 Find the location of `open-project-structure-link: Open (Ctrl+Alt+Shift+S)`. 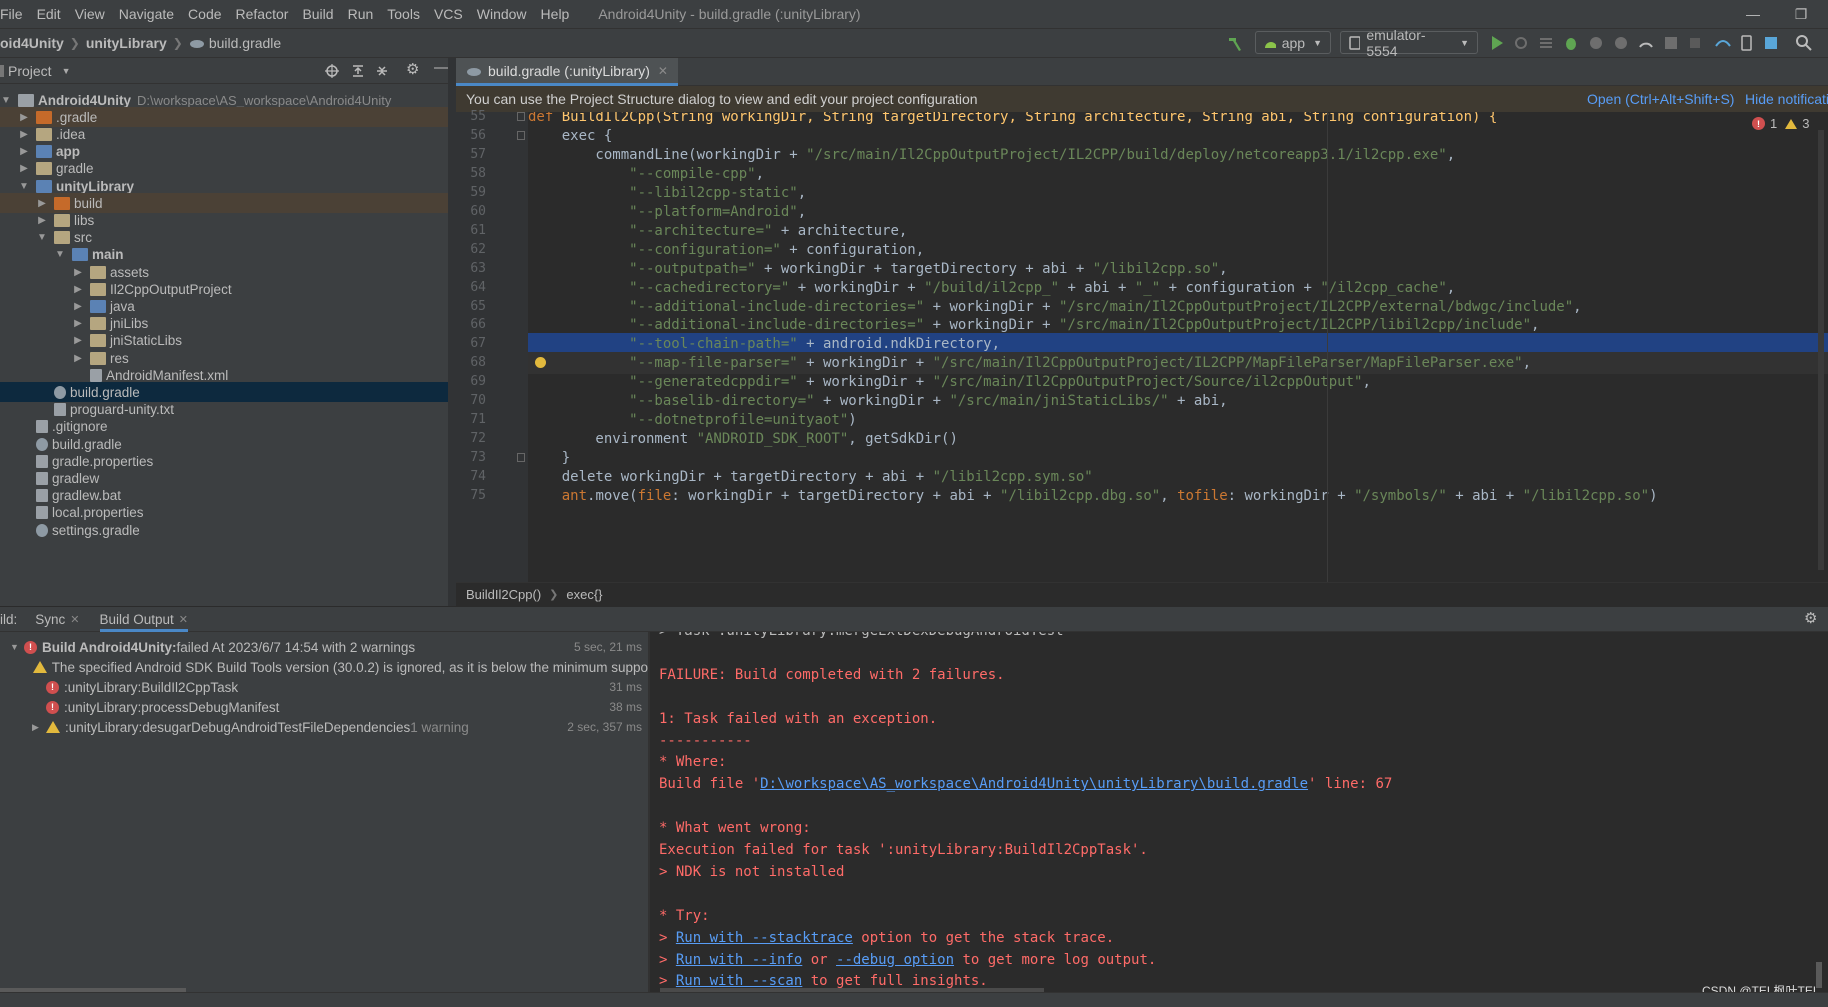

open-project-structure-link: Open (Ctrl+Alt+Shift+S) is located at coordinates (1660, 99).